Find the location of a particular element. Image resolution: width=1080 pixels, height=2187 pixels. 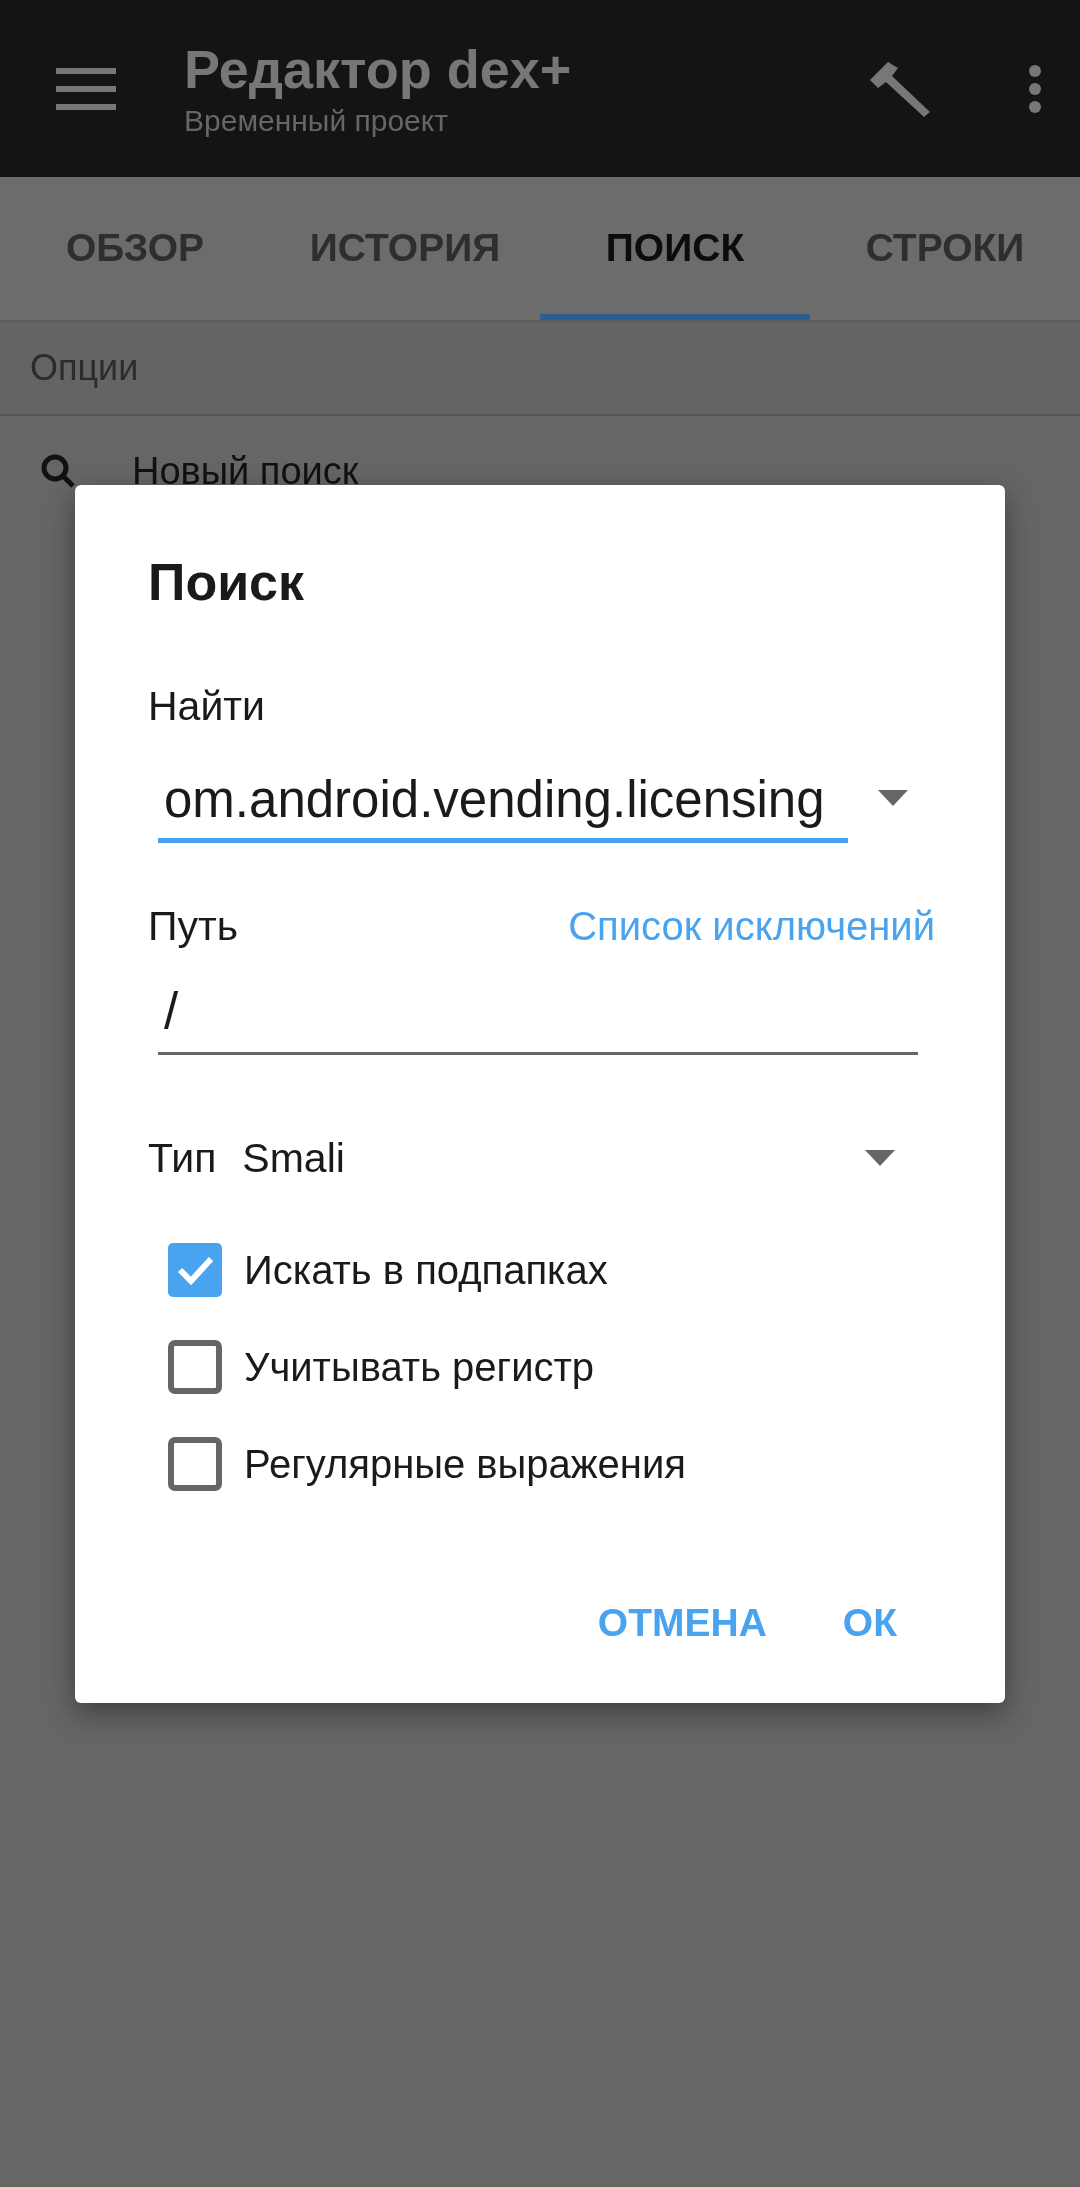

more-options-icon is located at coordinates (1035, 88).